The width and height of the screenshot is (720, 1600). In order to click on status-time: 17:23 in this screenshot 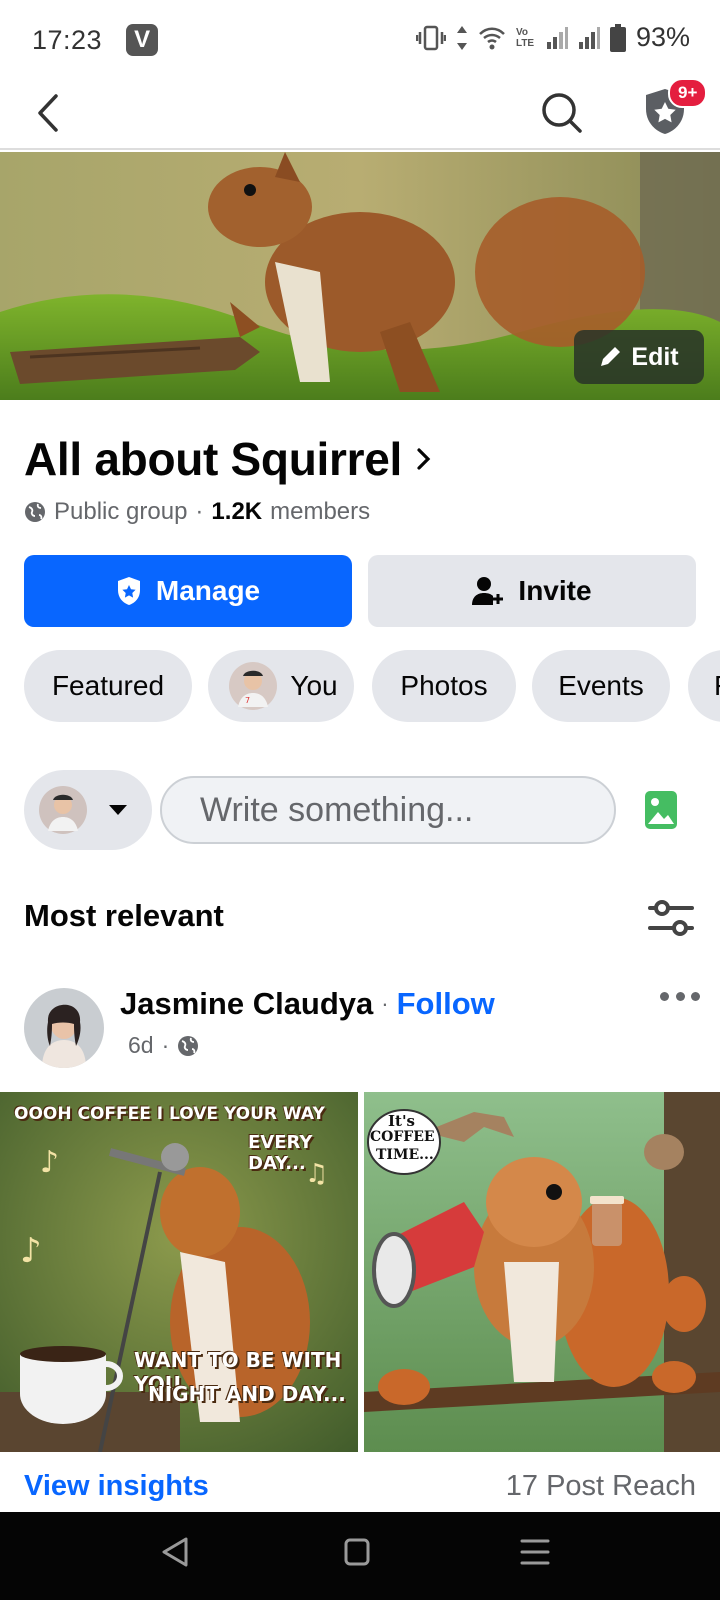, I will do `click(67, 39)`.